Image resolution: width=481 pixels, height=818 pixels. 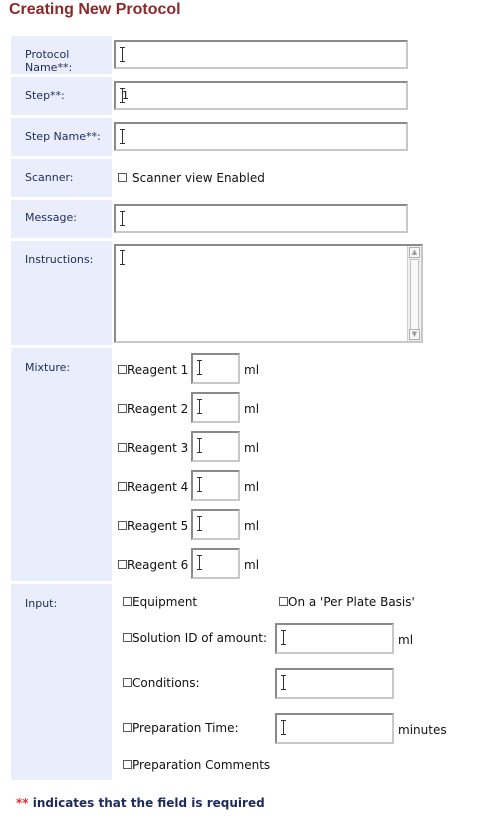 I want to click on solution-id-checkbox, so click(x=127, y=637).